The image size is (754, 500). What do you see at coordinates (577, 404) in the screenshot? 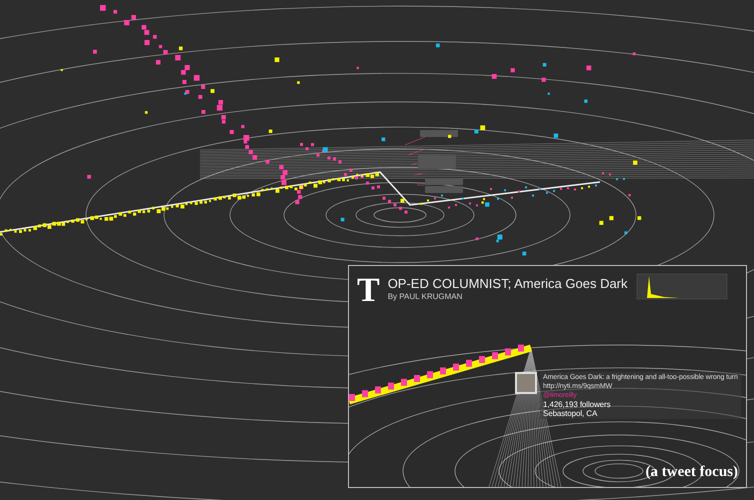
I see `follower-count: 1,426,193 followers` at bounding box center [577, 404].